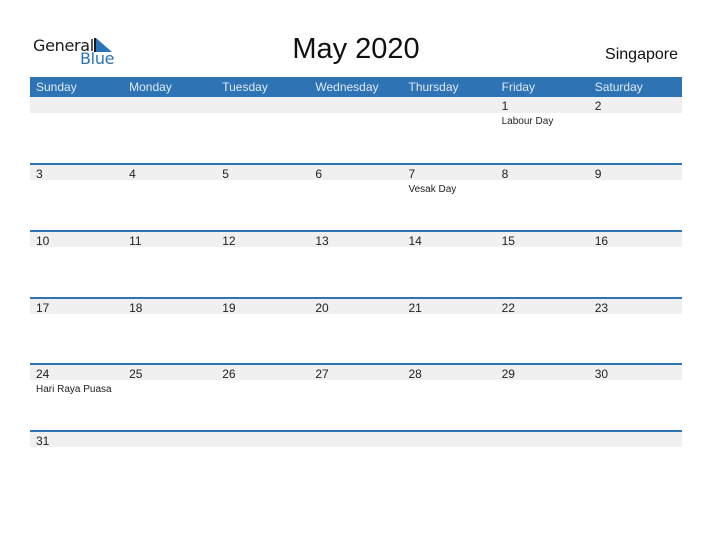 The image size is (712, 550). Describe the element at coordinates (618, 87) in the screenshot. I see `weekday-saturday: Saturday` at that location.